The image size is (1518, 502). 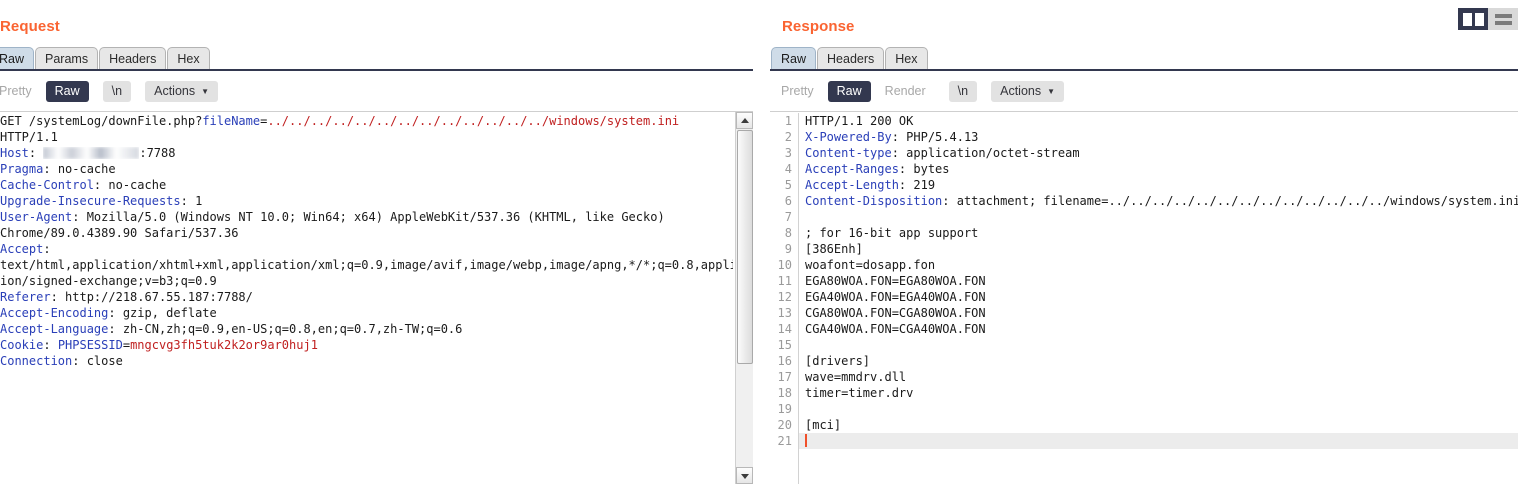 I want to click on line-number: 2, so click(x=788, y=137).